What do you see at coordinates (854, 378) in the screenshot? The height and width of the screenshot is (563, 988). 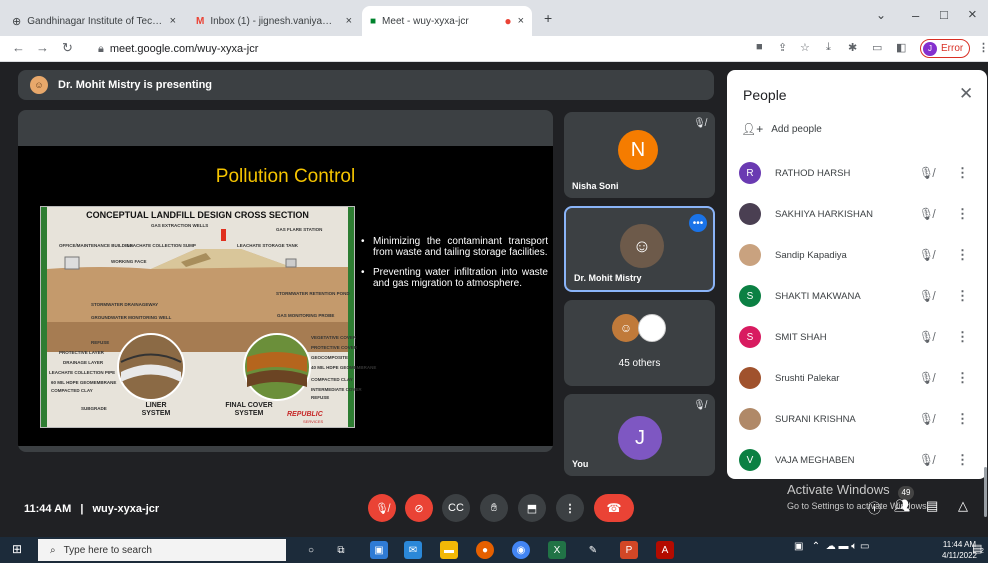 I see `participant-row: Srushti Palekar 🎙︎̸ ⋮` at bounding box center [854, 378].